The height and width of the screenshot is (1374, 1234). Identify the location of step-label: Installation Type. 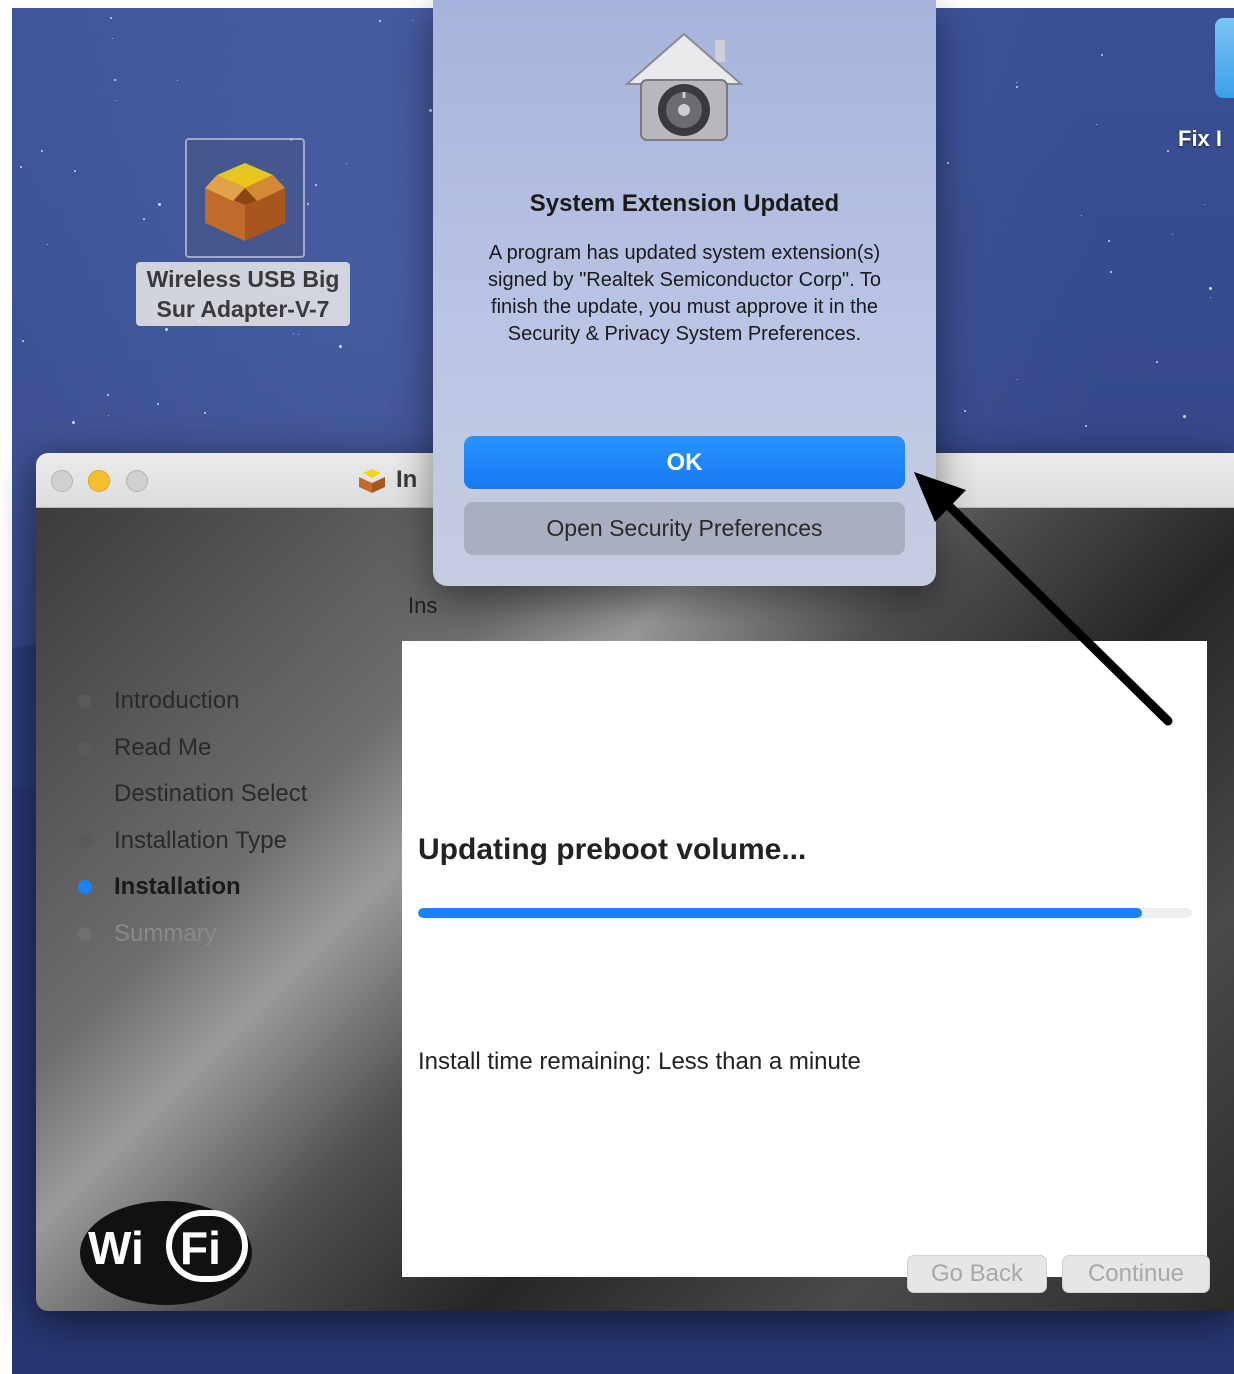
(201, 840).